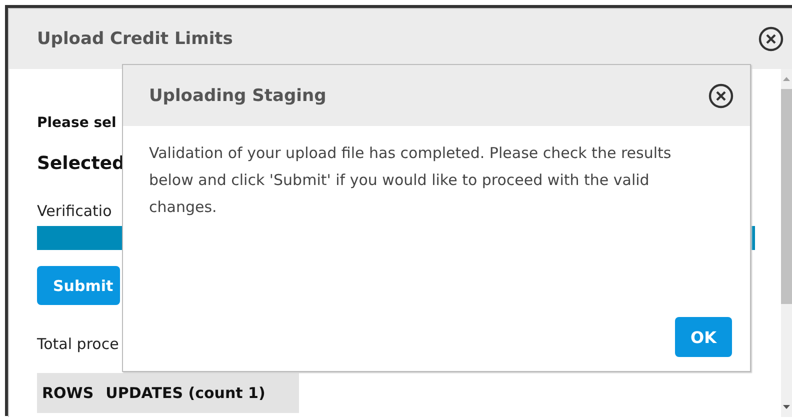 This screenshot has height=419, width=792. What do you see at coordinates (786, 243) in the screenshot?
I see `scrollbar` at bounding box center [786, 243].